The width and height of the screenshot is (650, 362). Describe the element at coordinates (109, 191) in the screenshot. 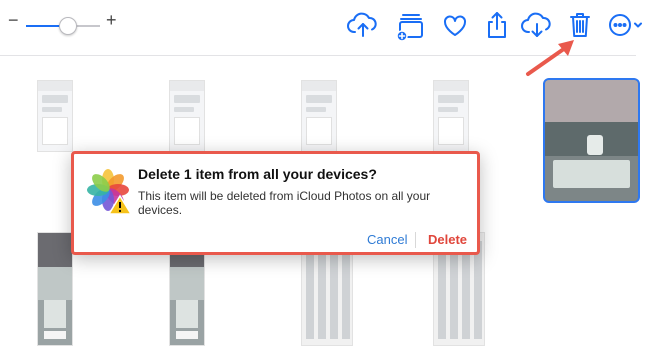

I see `photos-app-warning-icon` at that location.